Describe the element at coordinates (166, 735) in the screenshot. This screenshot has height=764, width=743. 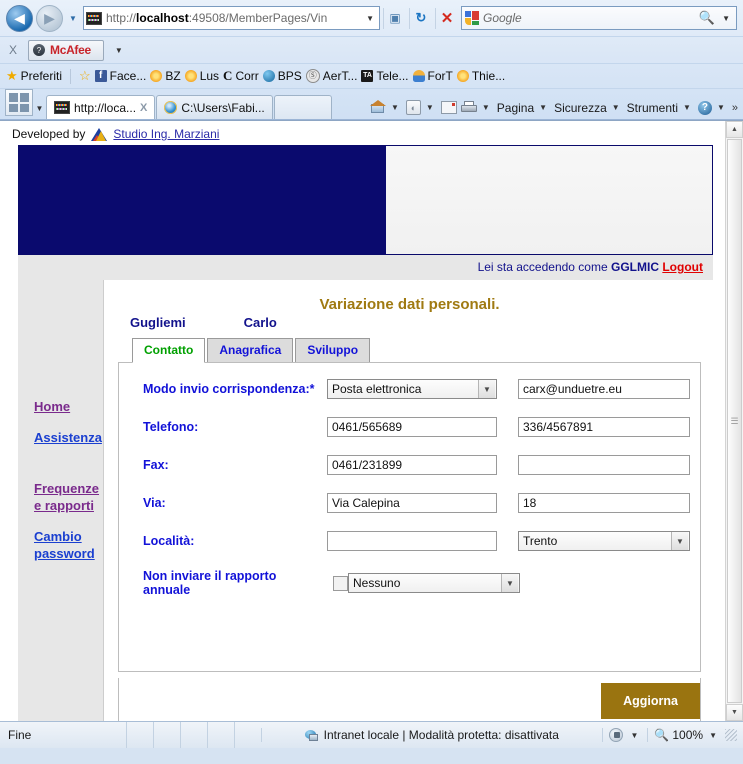
I see `status-segment` at that location.